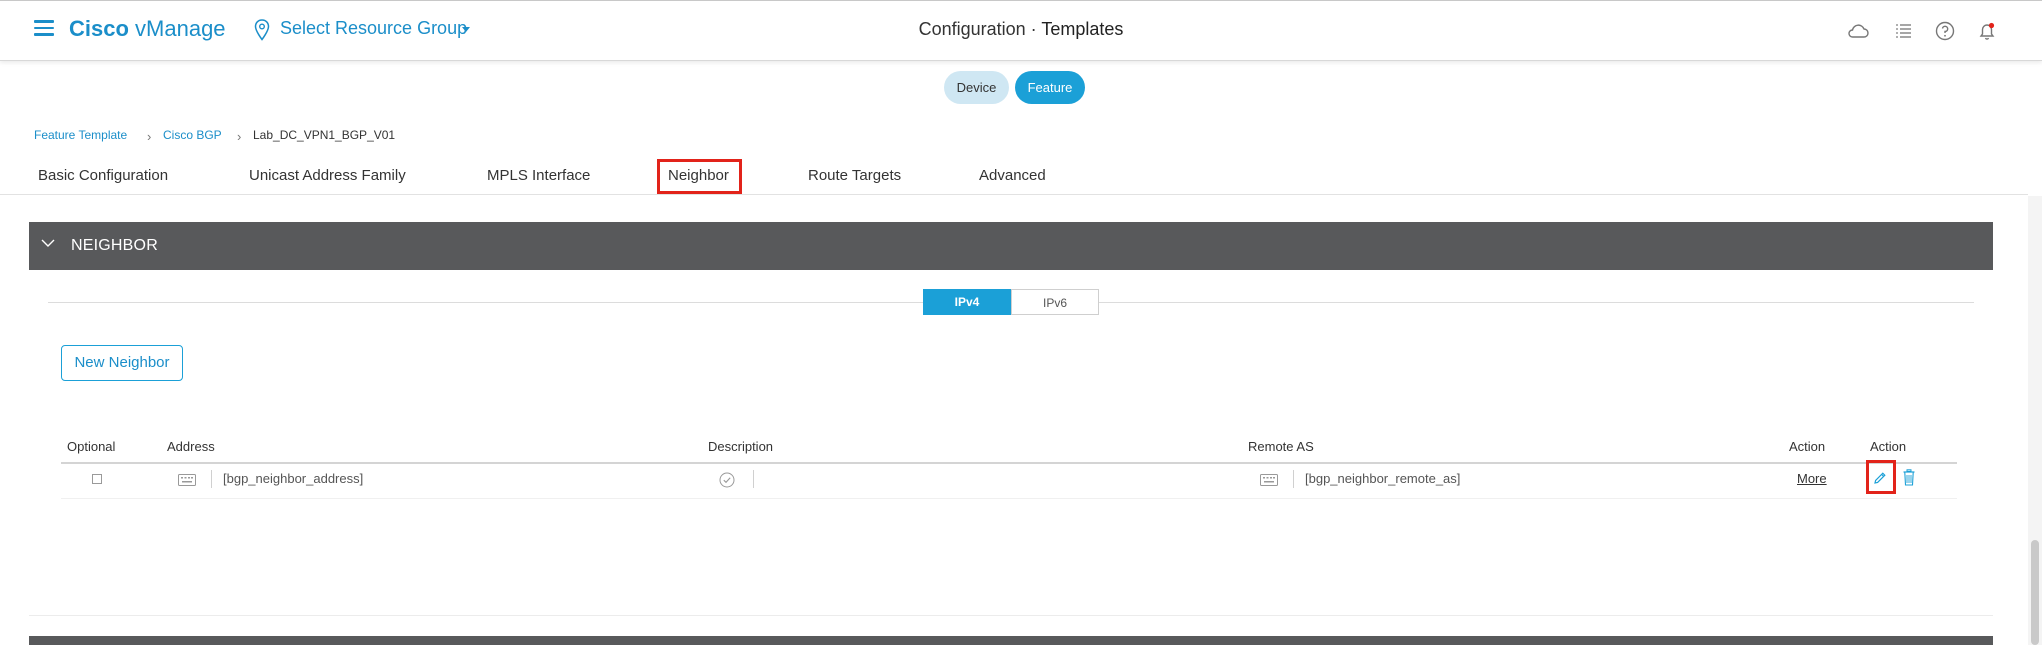 This screenshot has height=645, width=2042. What do you see at coordinates (1281, 446) in the screenshot?
I see `column-remote-as: Remote AS` at bounding box center [1281, 446].